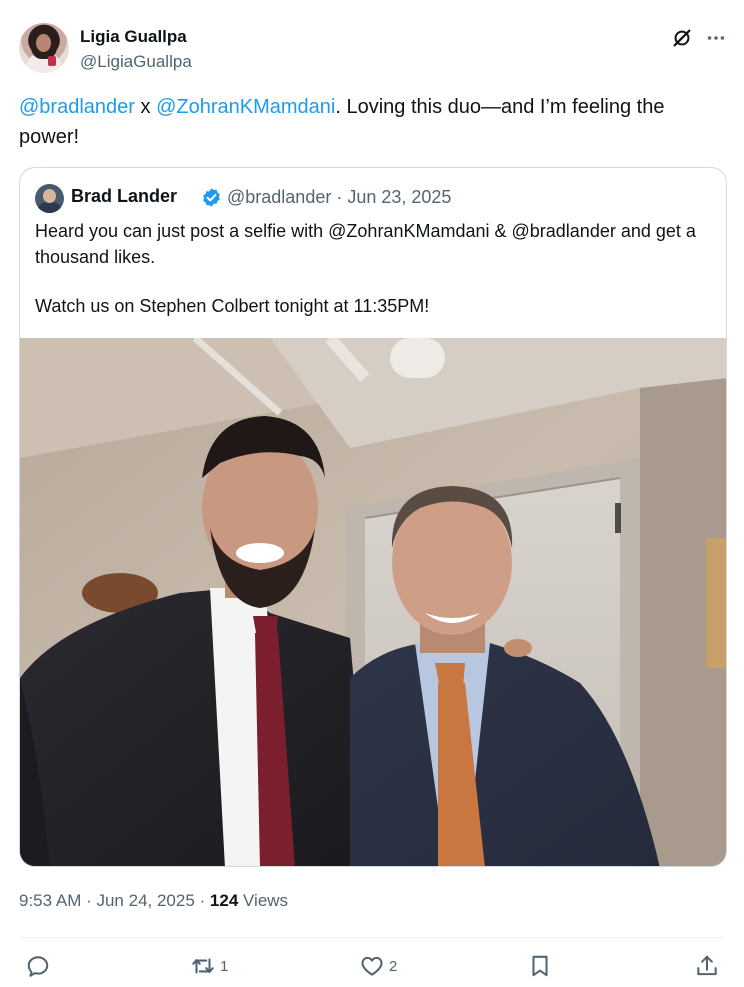 Image resolution: width=744 pixels, height=987 pixels. I want to click on views-count: 124, so click(224, 900).